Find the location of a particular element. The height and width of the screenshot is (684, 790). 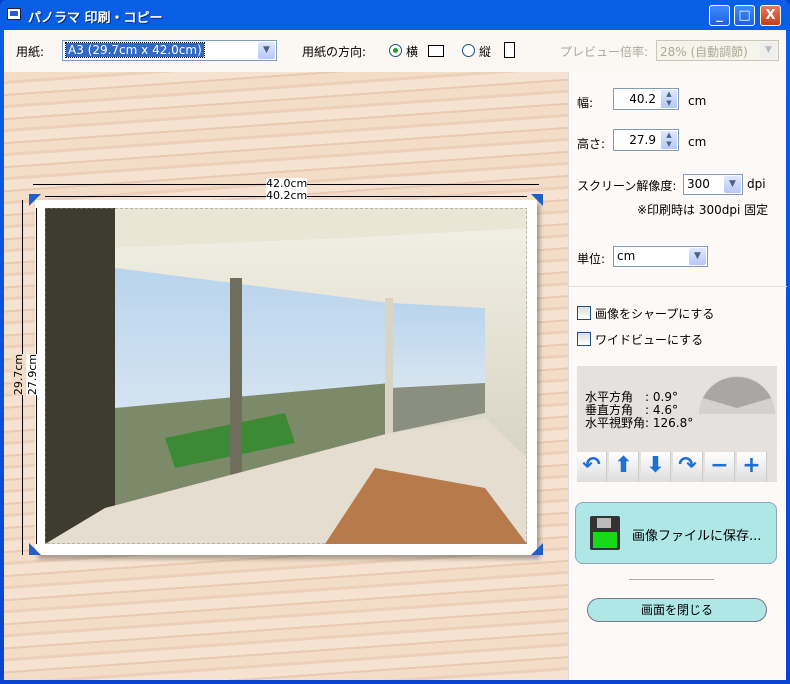

rotate-left-button: ↶ is located at coordinates (592, 467).